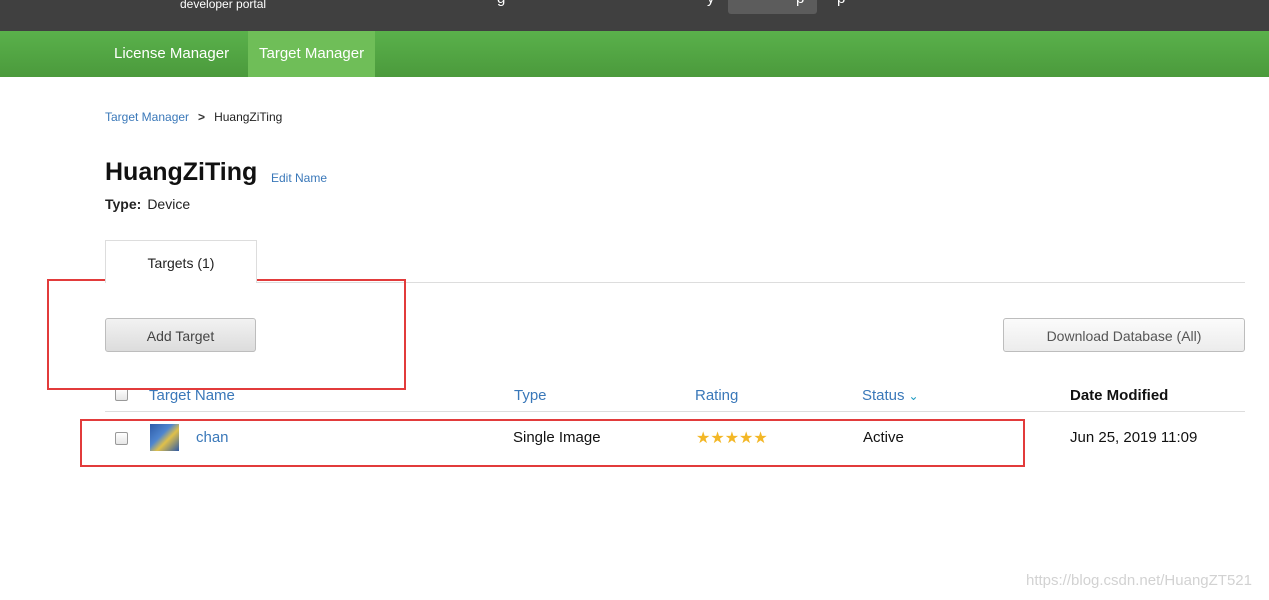 This screenshot has height=600, width=1269. I want to click on download-database-button: Download Database (All), so click(1124, 335).